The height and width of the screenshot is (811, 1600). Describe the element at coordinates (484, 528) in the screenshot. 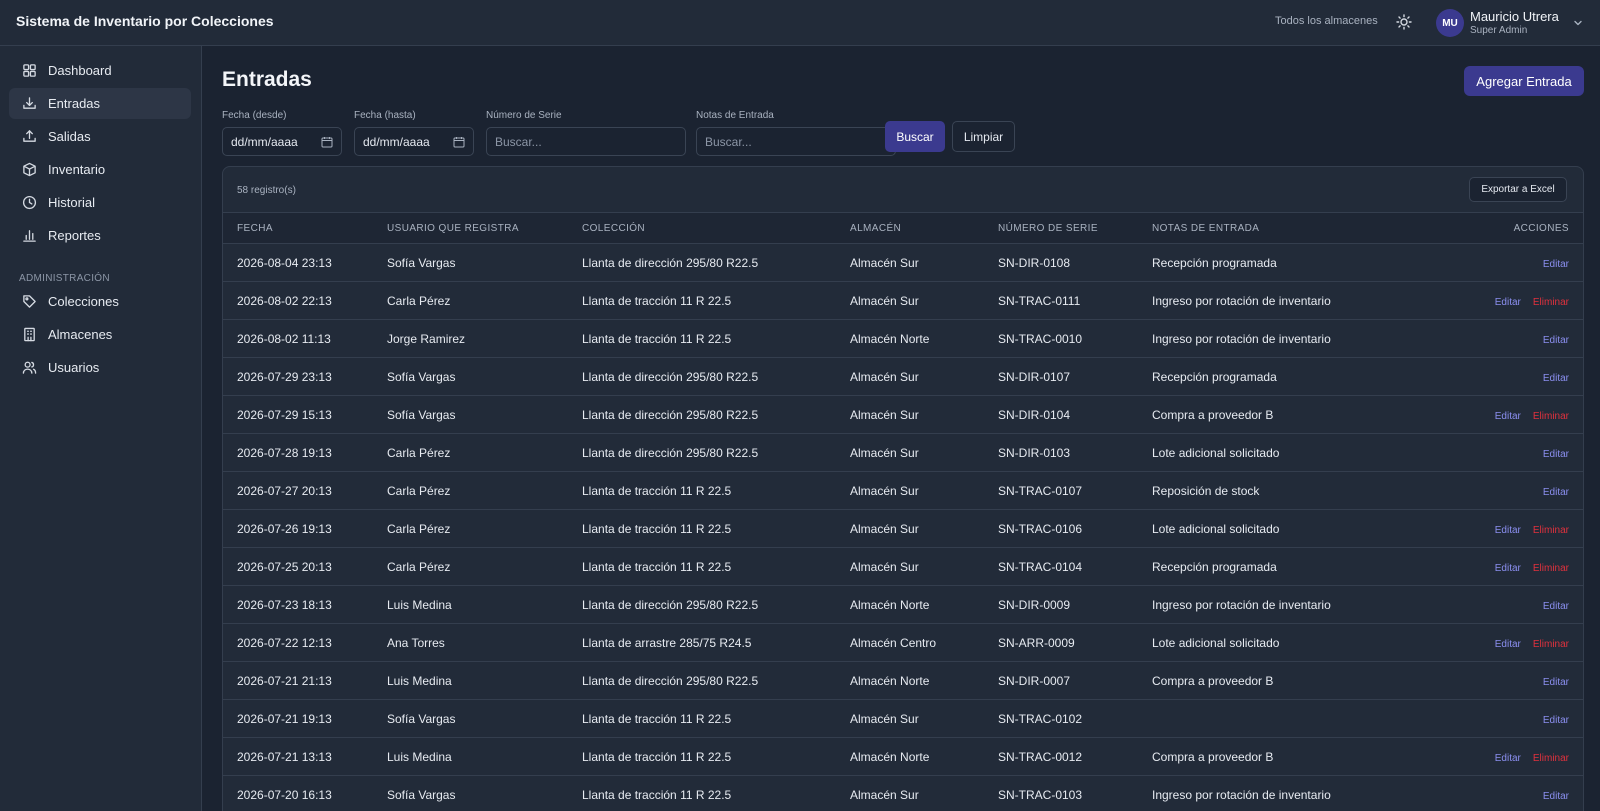

I see `cell-usuario: Carla Pérez` at that location.